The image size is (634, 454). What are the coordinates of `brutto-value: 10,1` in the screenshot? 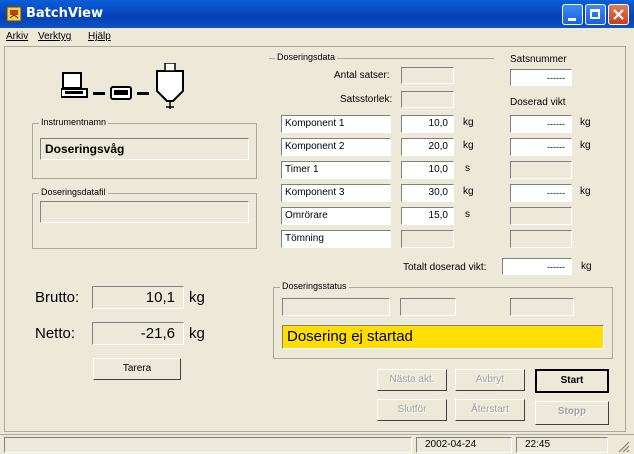 It's located at (138, 297).